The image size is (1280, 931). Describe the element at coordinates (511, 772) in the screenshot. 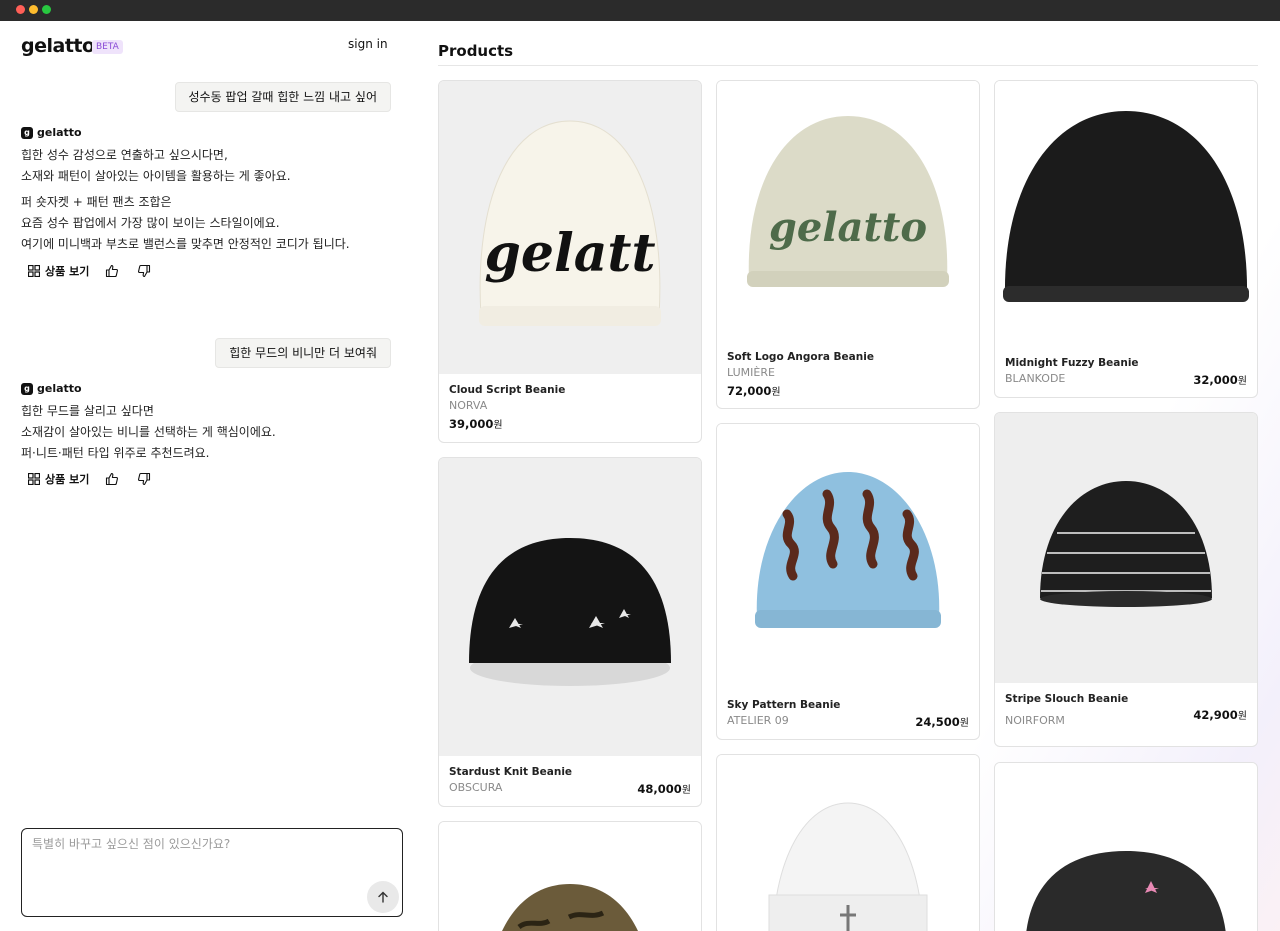

I see `product-name: Stardust Knit Beanie` at that location.